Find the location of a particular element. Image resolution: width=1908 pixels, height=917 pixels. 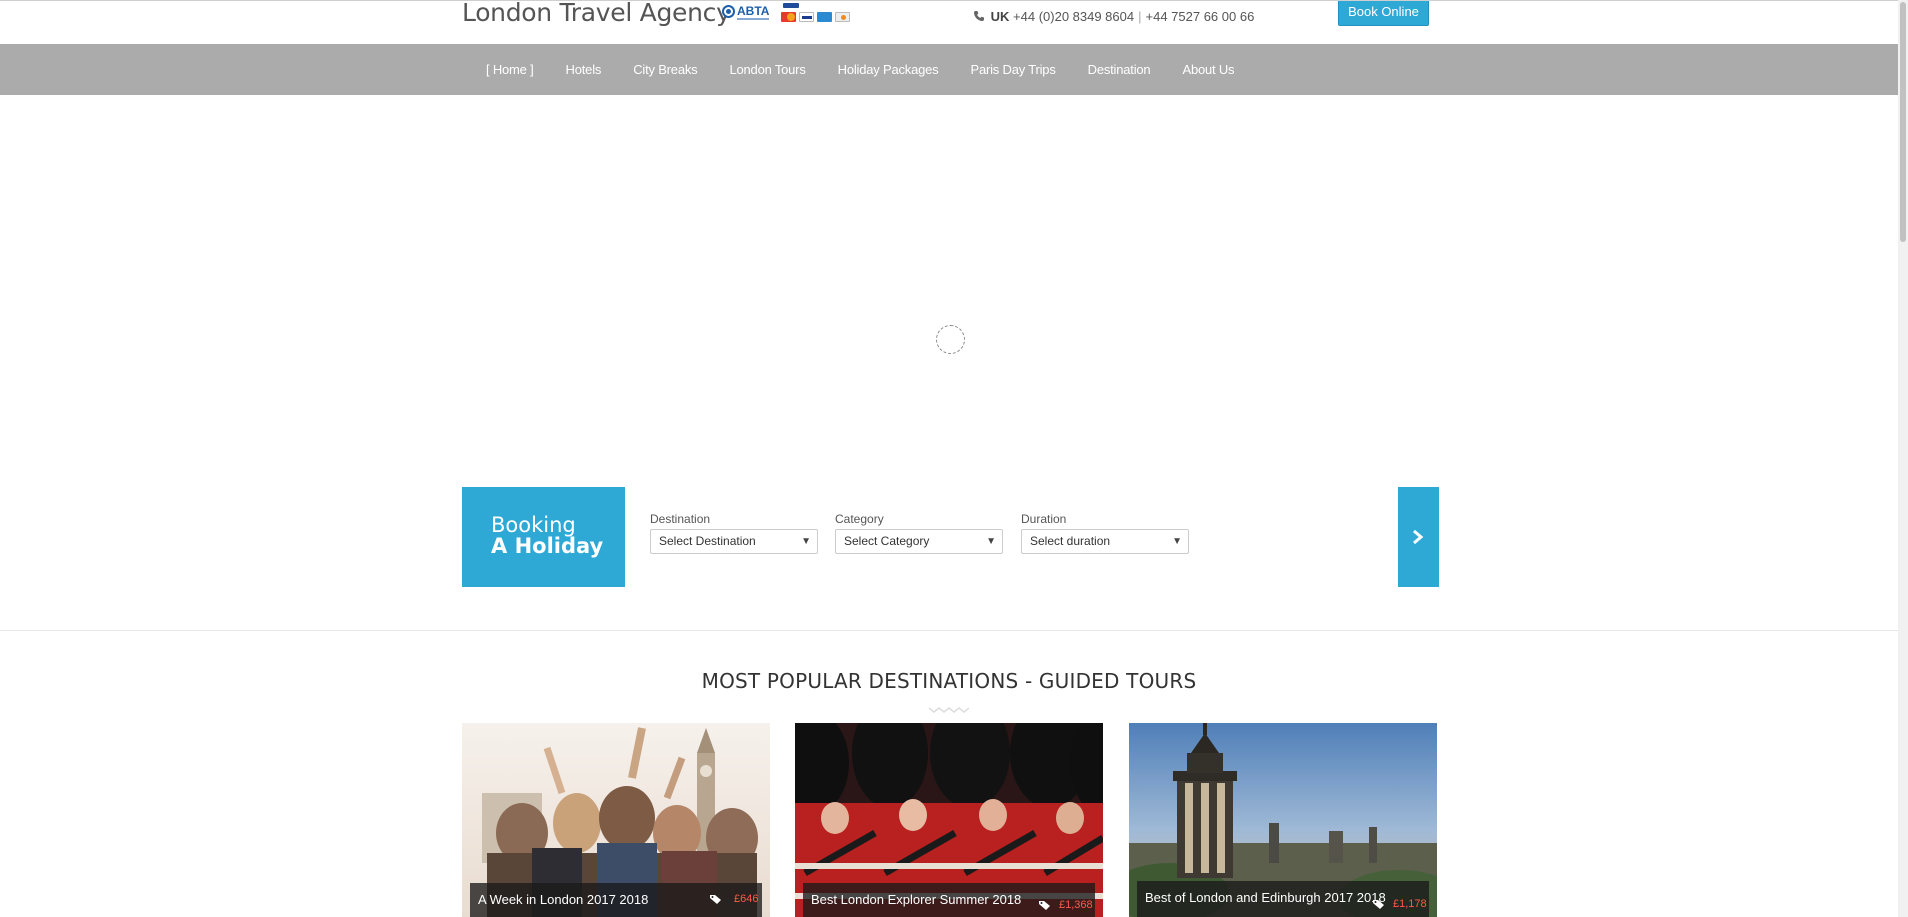

nav-item-home: Home is located at coordinates (510, 69).